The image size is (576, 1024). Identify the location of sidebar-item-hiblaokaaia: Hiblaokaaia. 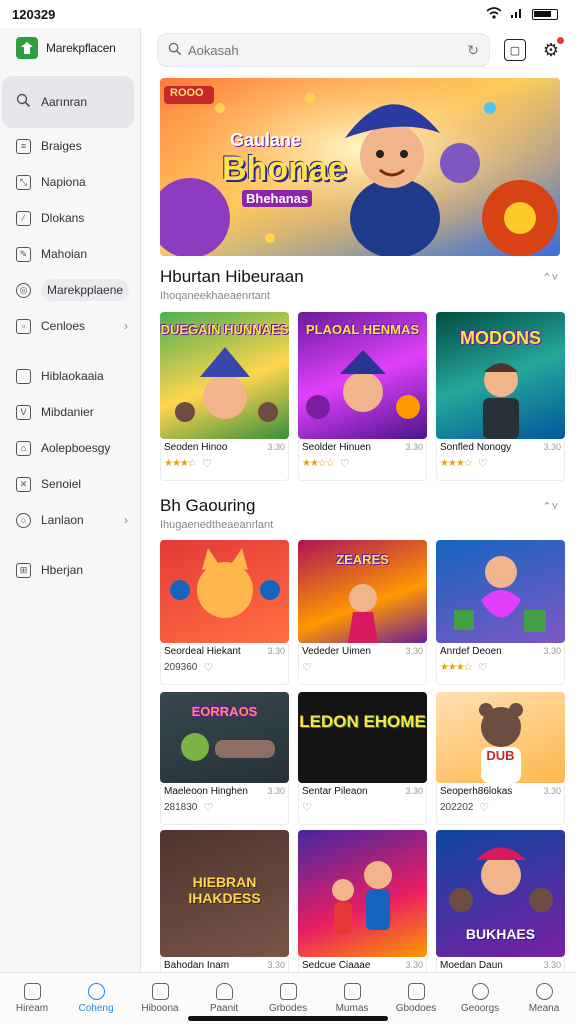
(70, 376).